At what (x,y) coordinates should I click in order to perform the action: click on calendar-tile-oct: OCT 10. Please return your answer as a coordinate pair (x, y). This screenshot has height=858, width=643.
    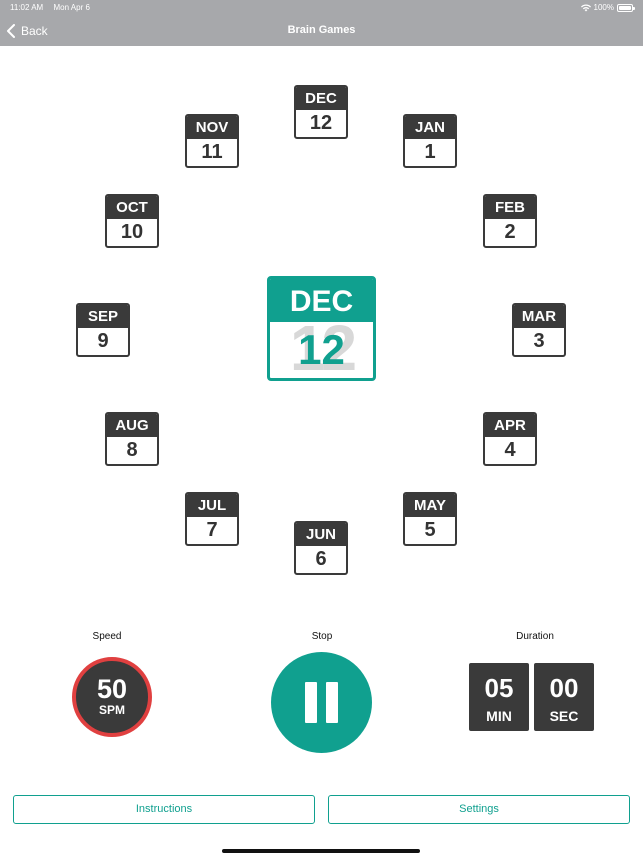
    Looking at the image, I should click on (132, 221).